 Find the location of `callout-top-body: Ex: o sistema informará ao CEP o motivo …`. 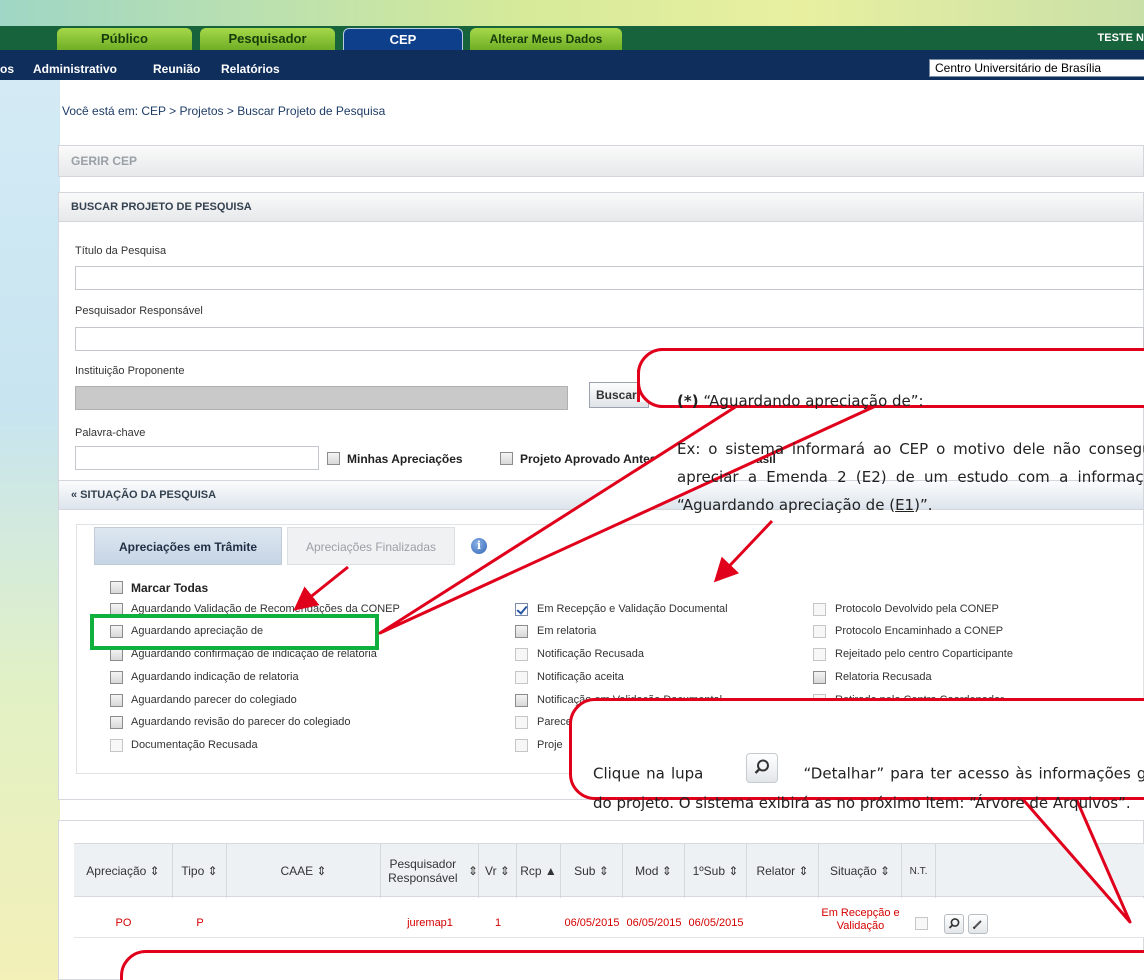

callout-top-body: Ex: o sistema informará ao CEP o motivo … is located at coordinates (910, 477).